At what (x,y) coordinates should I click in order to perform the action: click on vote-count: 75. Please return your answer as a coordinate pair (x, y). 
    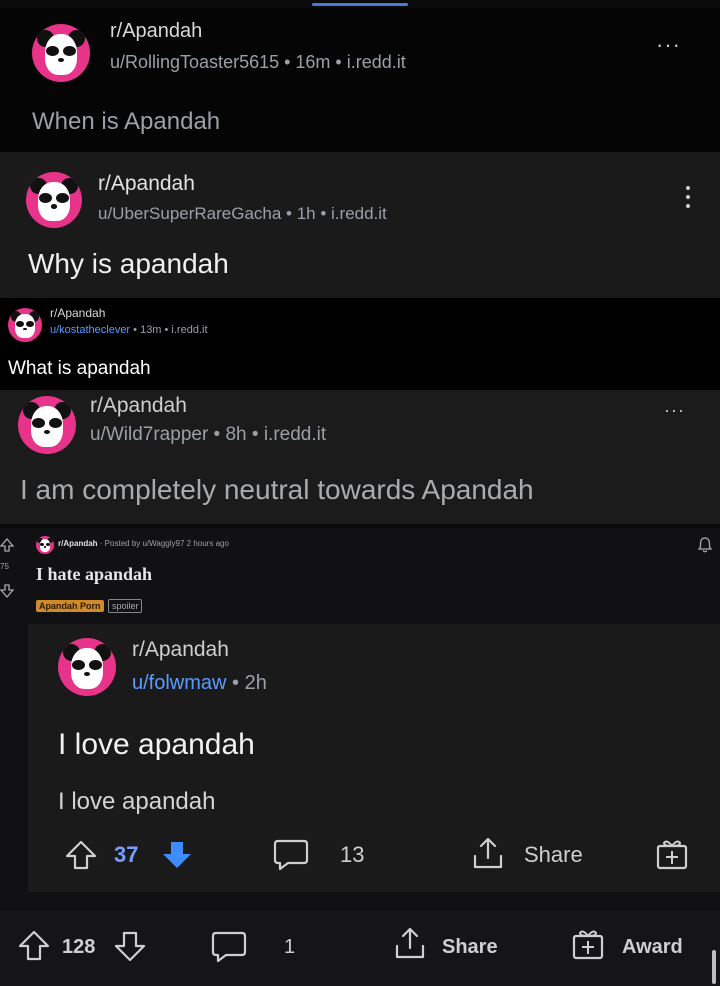
    Looking at the image, I should click on (4, 566).